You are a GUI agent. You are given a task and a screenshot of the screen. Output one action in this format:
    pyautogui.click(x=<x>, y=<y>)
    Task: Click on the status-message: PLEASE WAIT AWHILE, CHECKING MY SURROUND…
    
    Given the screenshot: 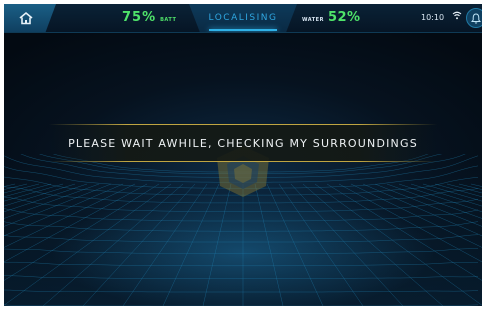 What is the action you would take?
    pyautogui.click(x=243, y=143)
    